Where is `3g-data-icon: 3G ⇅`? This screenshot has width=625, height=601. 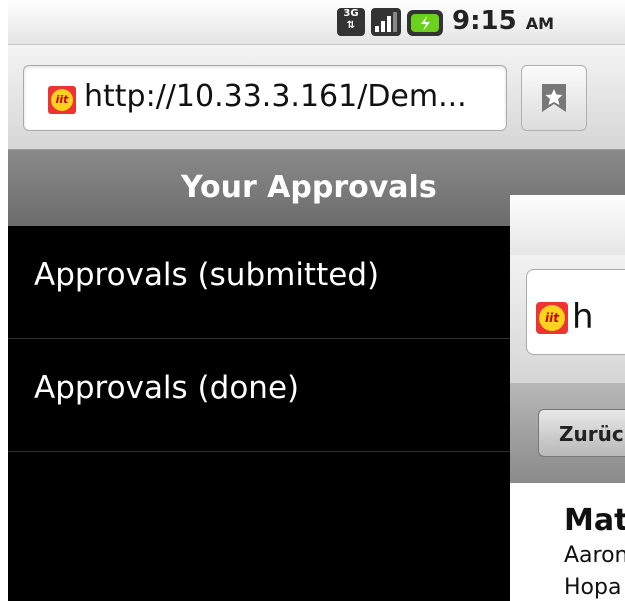
3g-data-icon: 3G ⇅ is located at coordinates (351, 22).